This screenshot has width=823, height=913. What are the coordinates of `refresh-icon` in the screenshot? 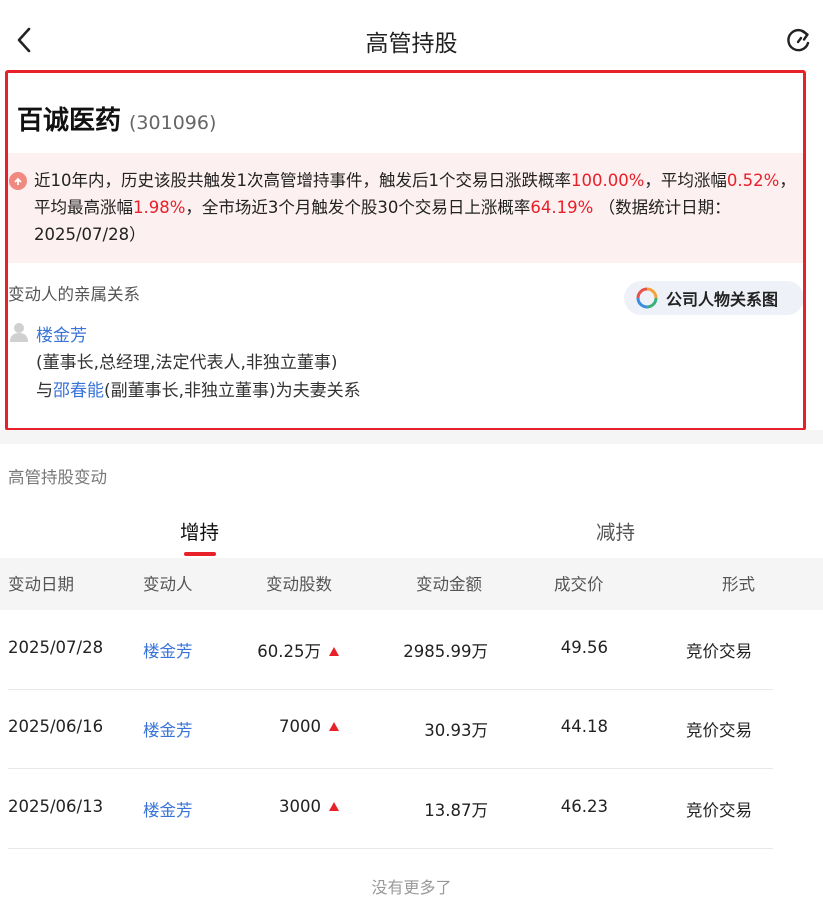 It's located at (798, 40).